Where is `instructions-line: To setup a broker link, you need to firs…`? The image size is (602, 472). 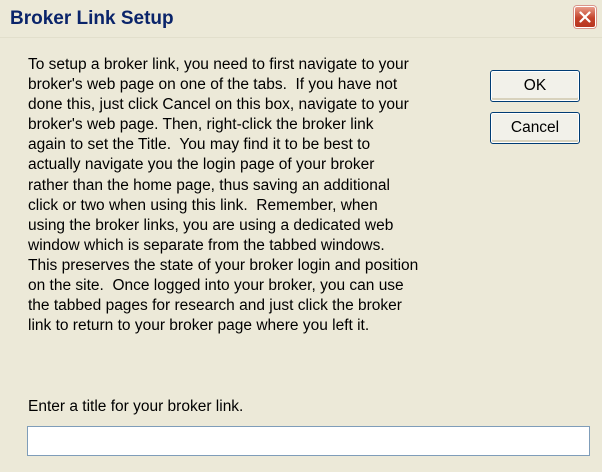
instructions-line: To setup a broker link, you need to firs… is located at coordinates (218, 64).